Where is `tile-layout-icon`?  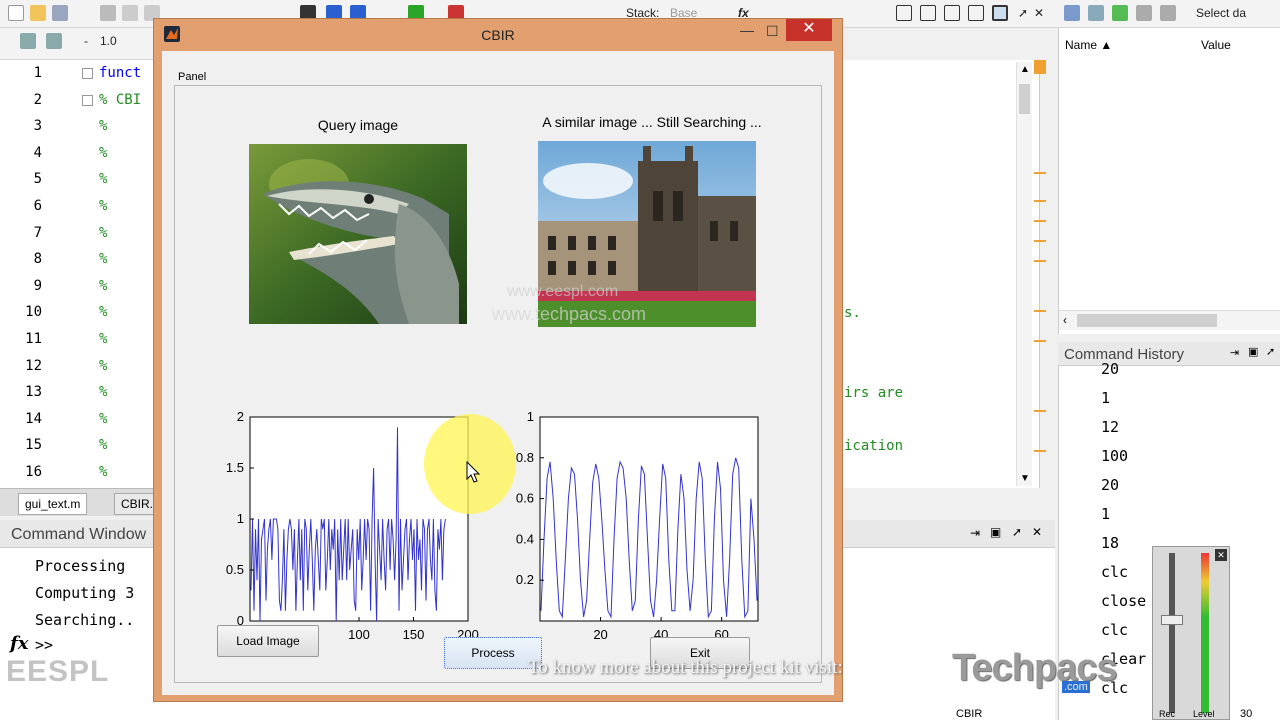
tile-layout-icon is located at coordinates (904, 13).